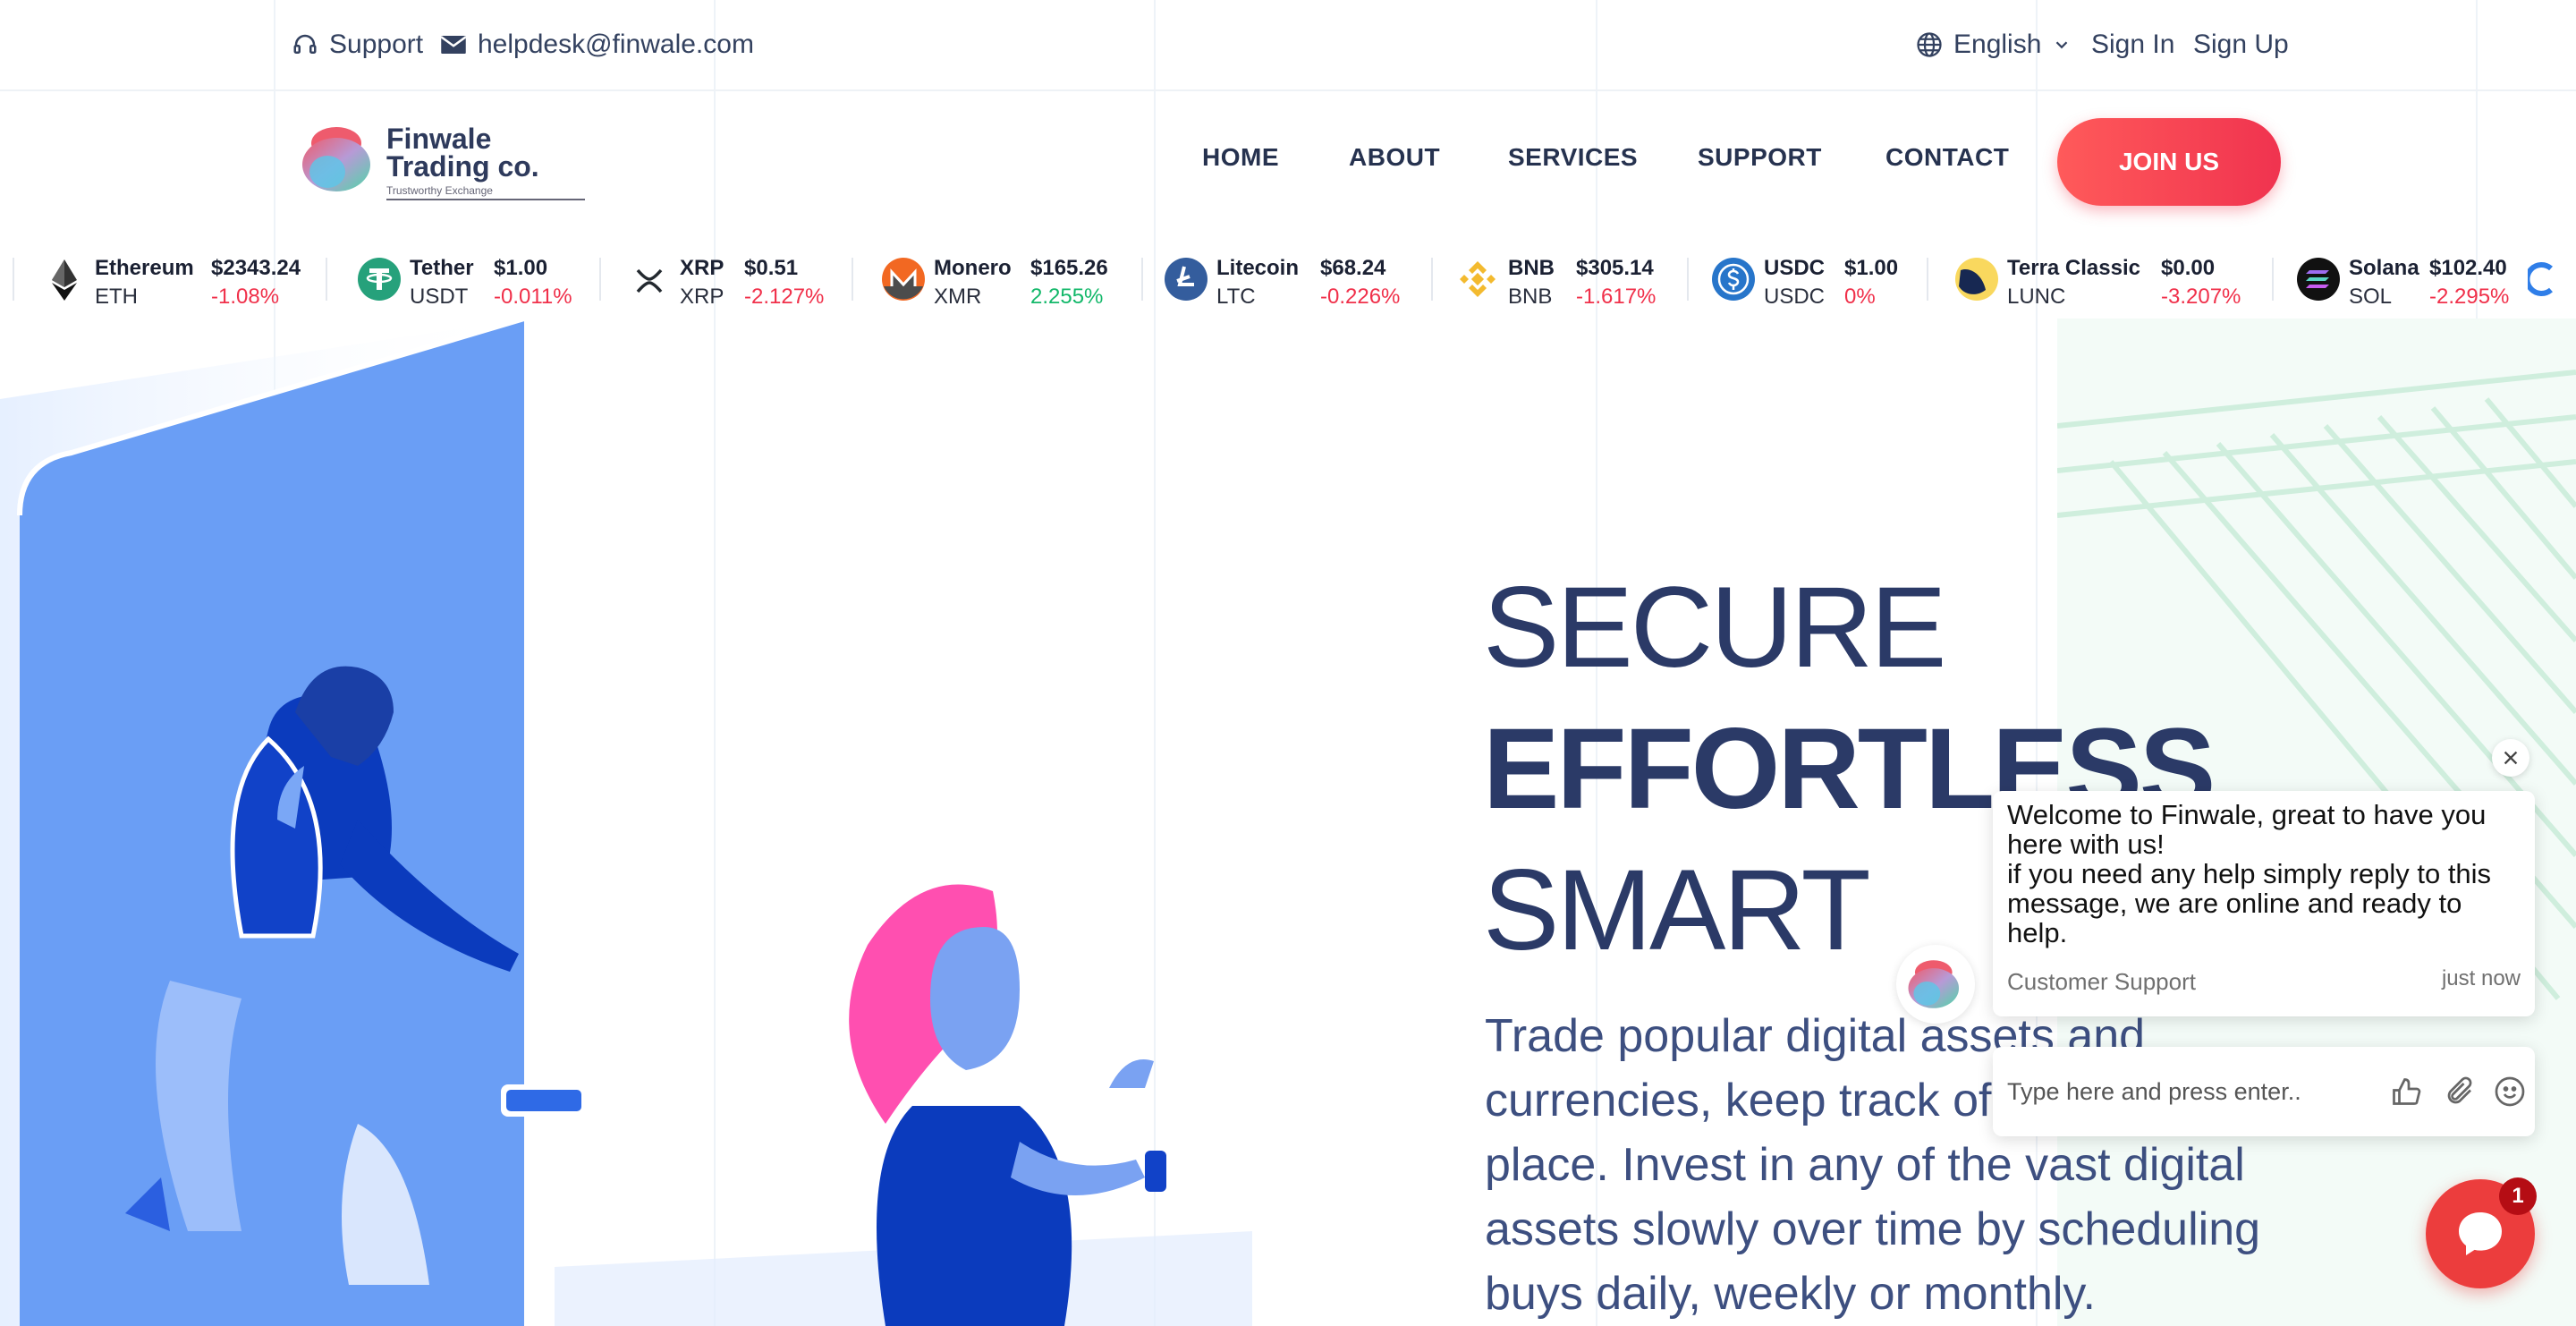  I want to click on email-link: helpdesk@finwale.com, so click(597, 44).